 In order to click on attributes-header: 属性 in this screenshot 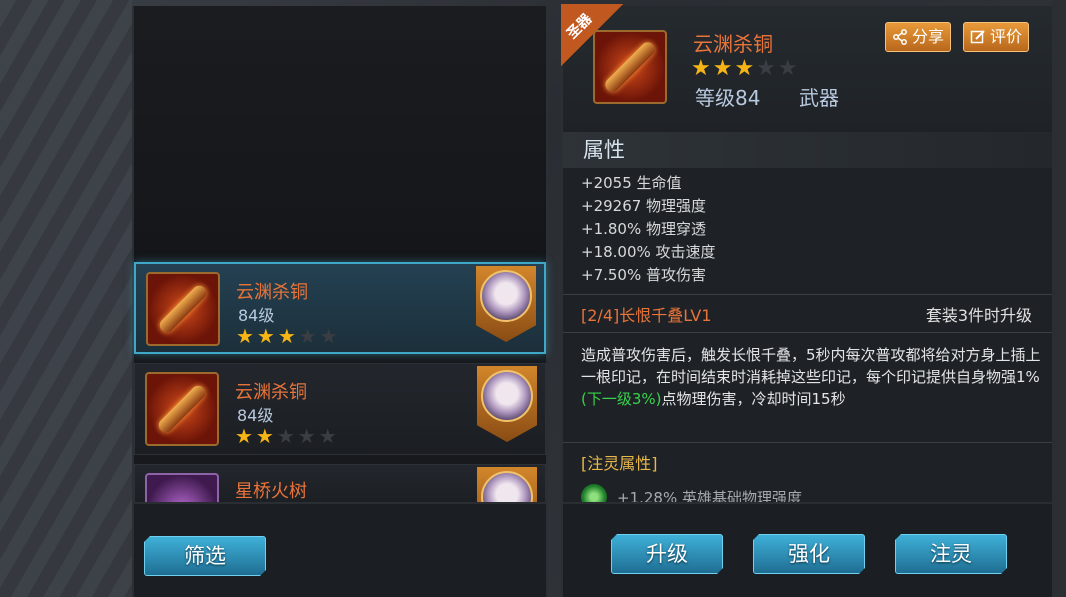, I will do `click(807, 150)`.